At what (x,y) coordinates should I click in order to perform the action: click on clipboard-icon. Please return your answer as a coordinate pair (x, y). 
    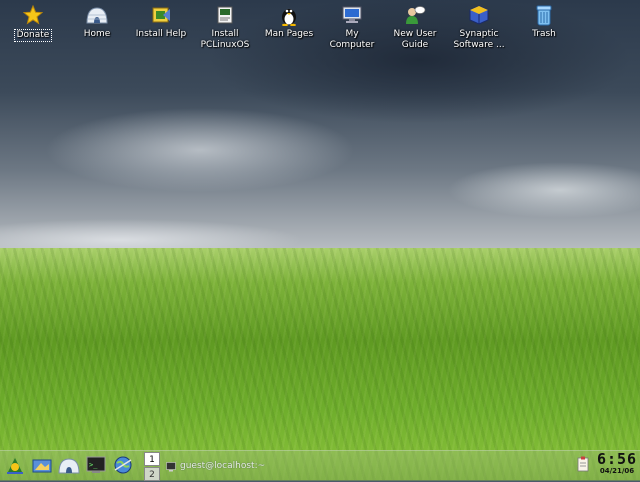
    Looking at the image, I should click on (583, 466).